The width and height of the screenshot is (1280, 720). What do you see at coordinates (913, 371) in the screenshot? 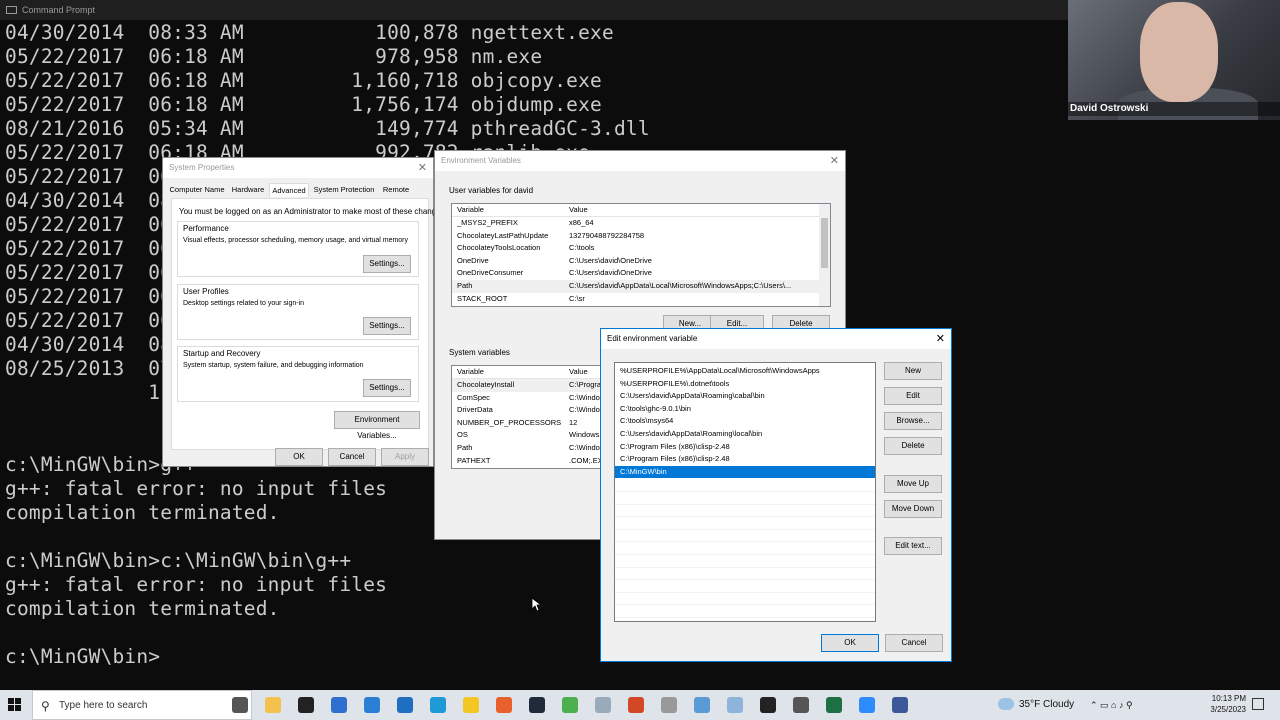
I see `edit-env-new-button: New` at bounding box center [913, 371].